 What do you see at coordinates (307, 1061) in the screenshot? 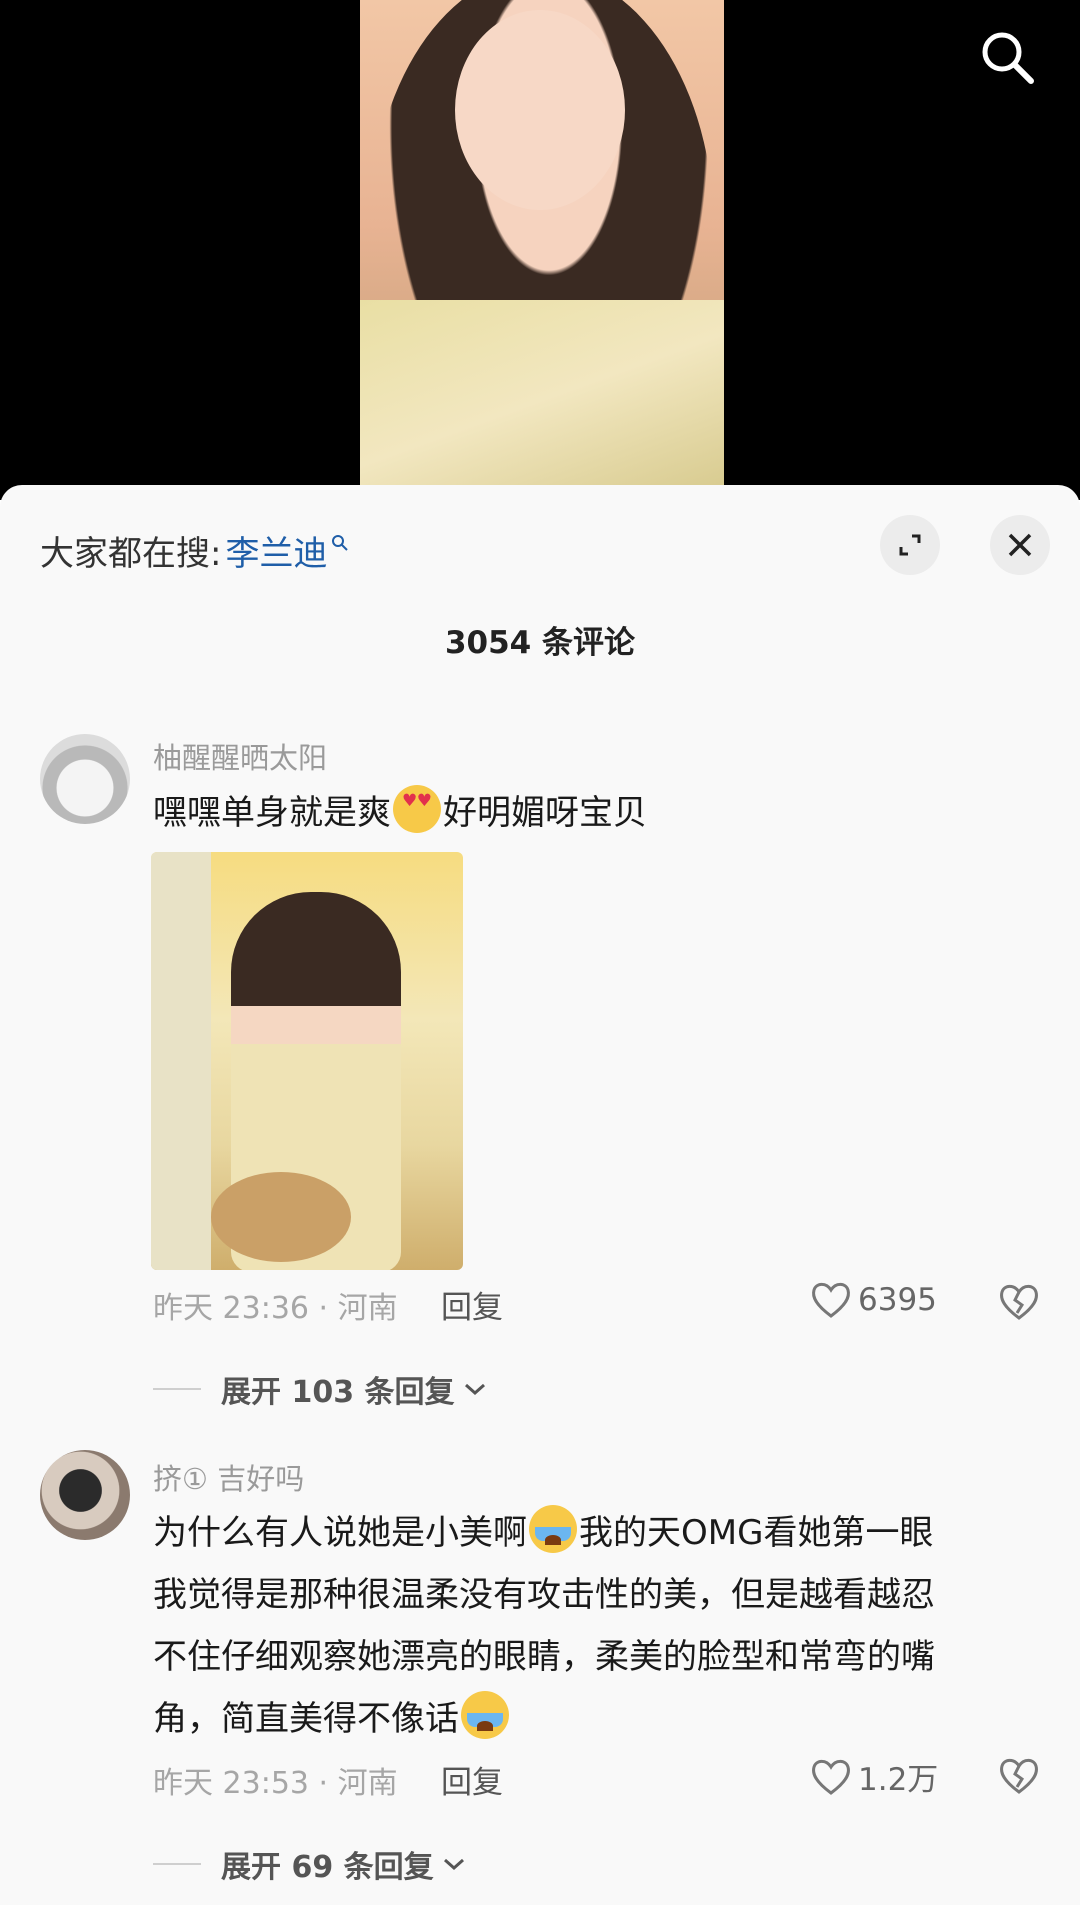
I see `comment-image` at bounding box center [307, 1061].